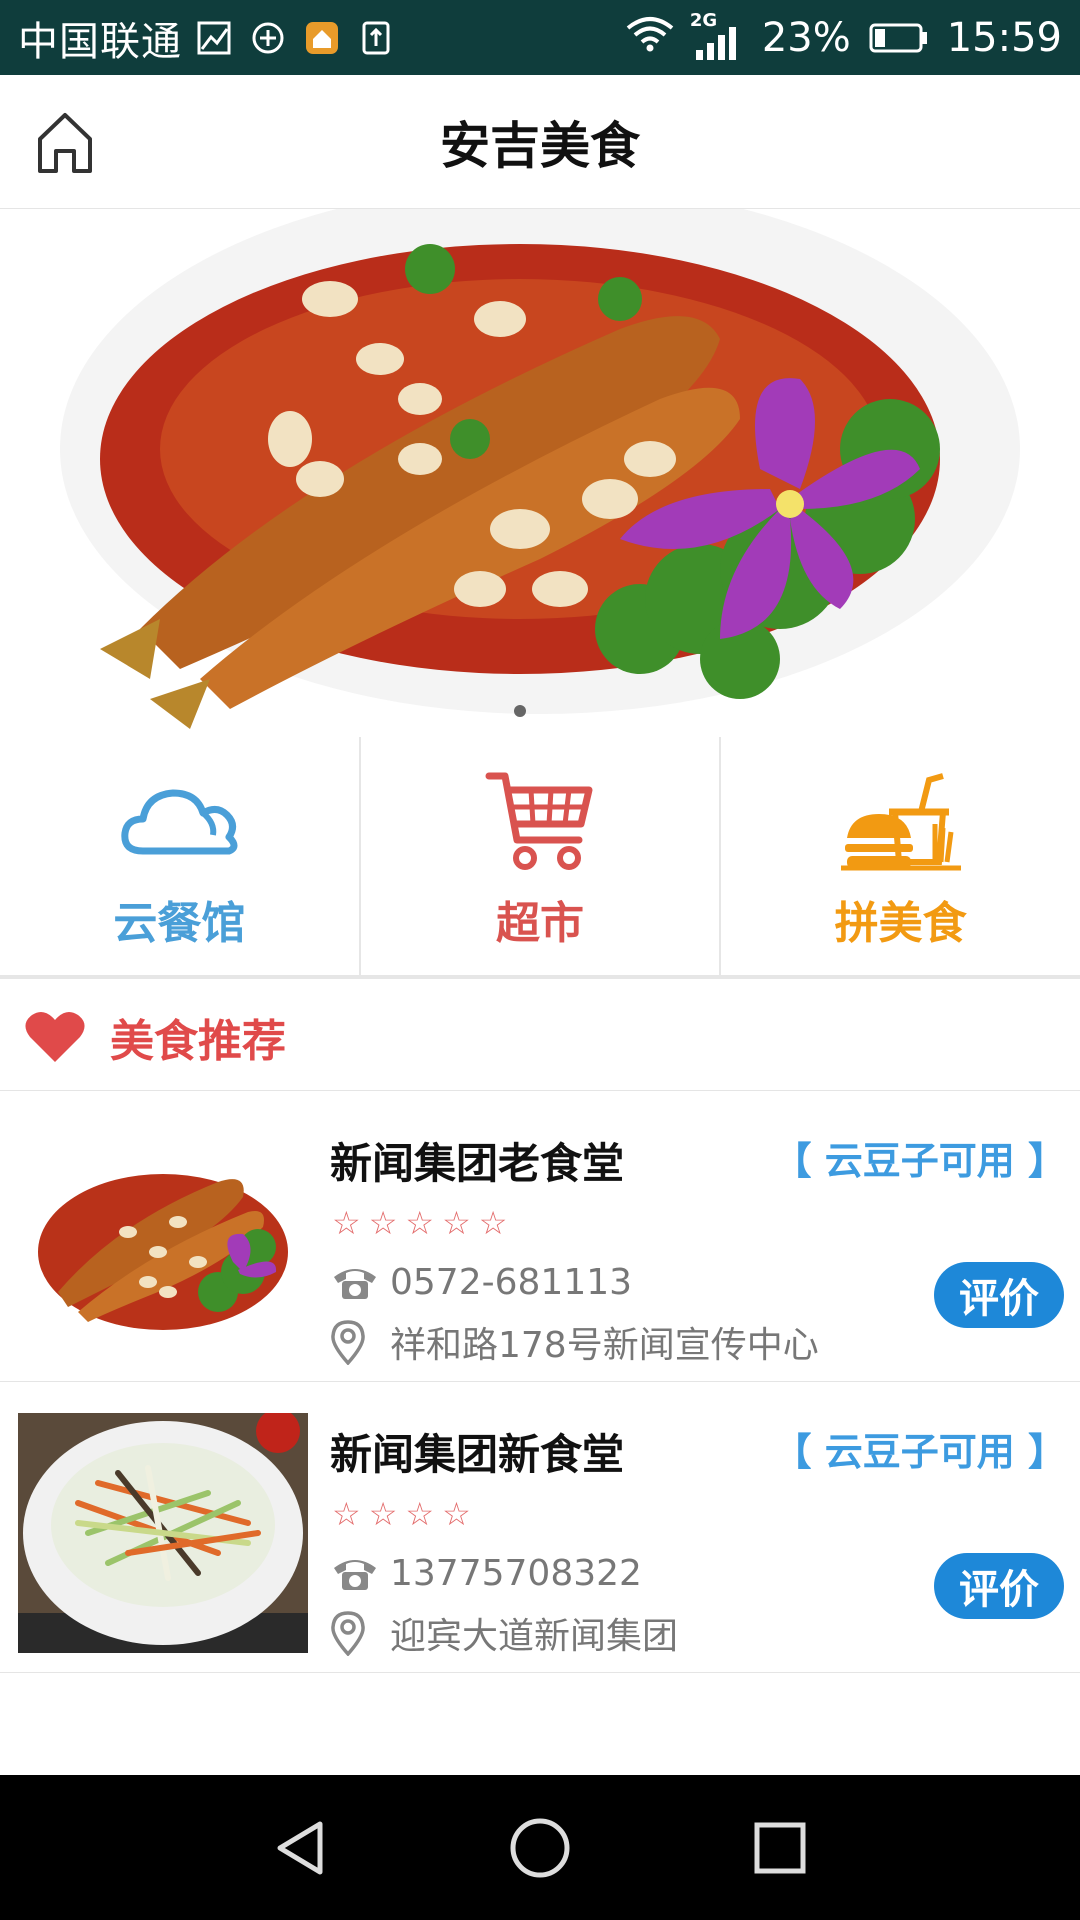 This screenshot has width=1080, height=1920. I want to click on home-button, so click(65, 142).